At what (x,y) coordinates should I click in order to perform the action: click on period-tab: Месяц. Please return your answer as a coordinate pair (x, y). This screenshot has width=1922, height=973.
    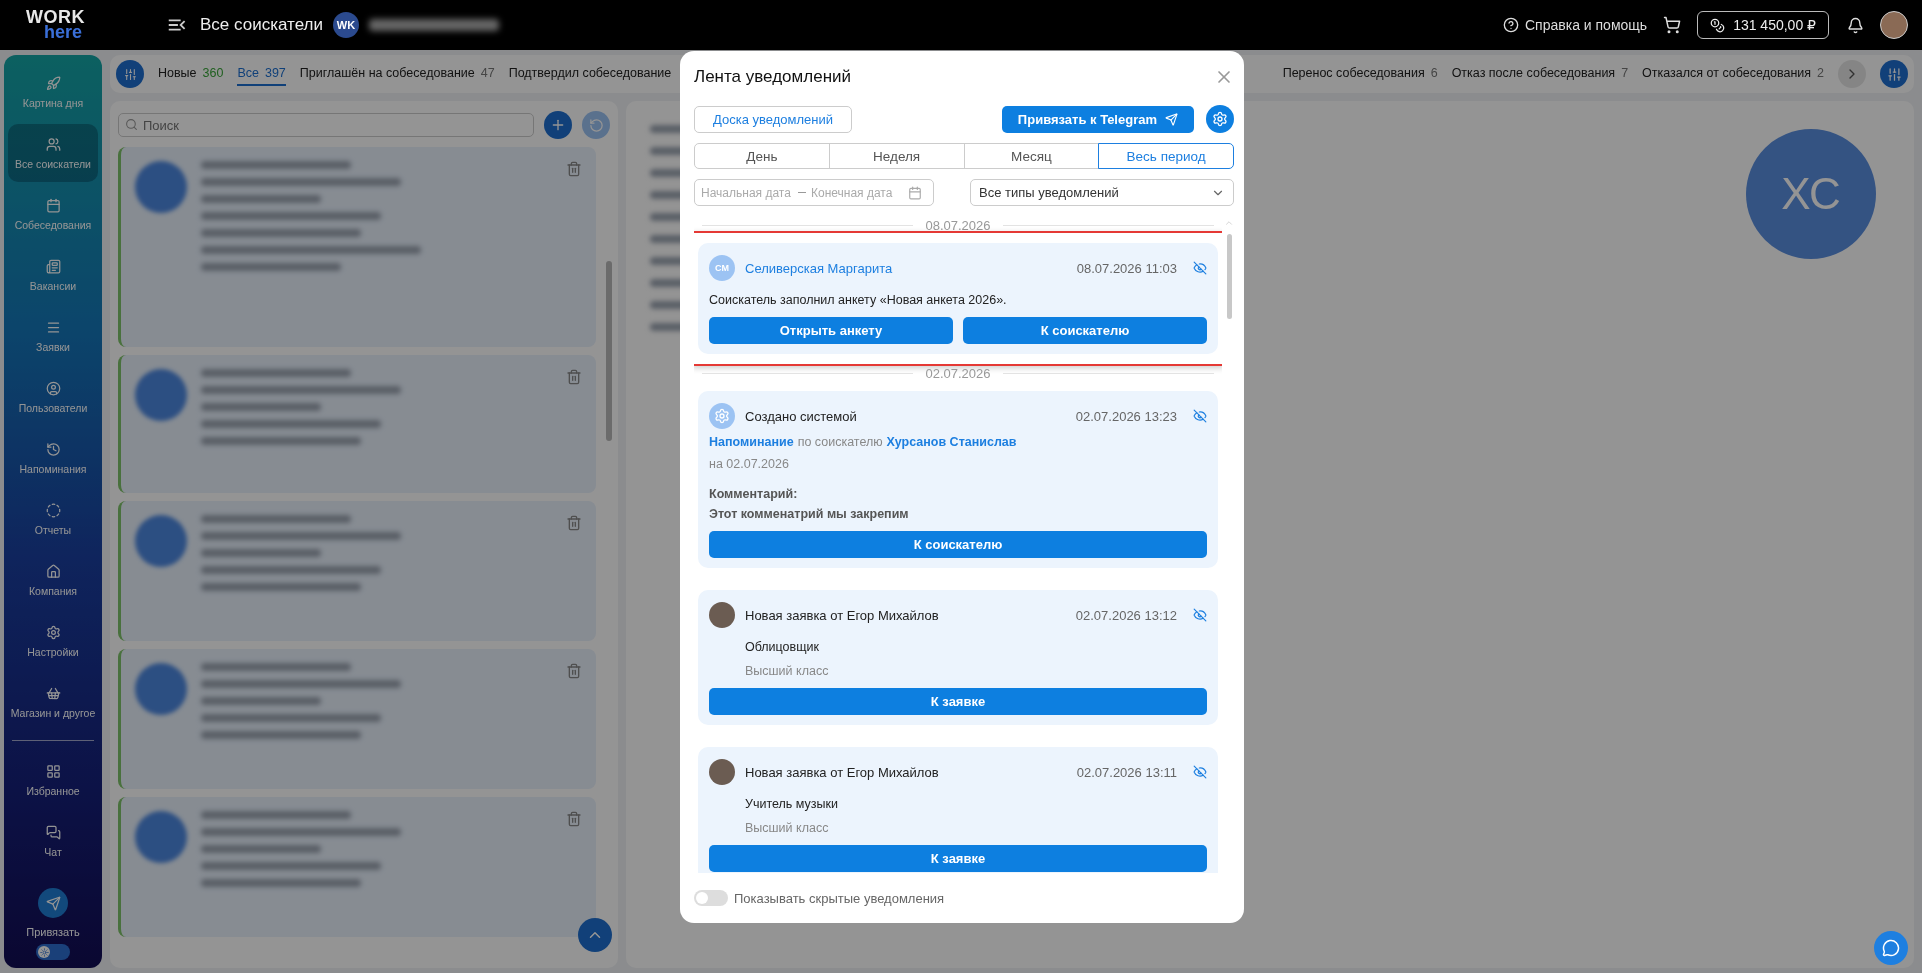
    Looking at the image, I should click on (1031, 156).